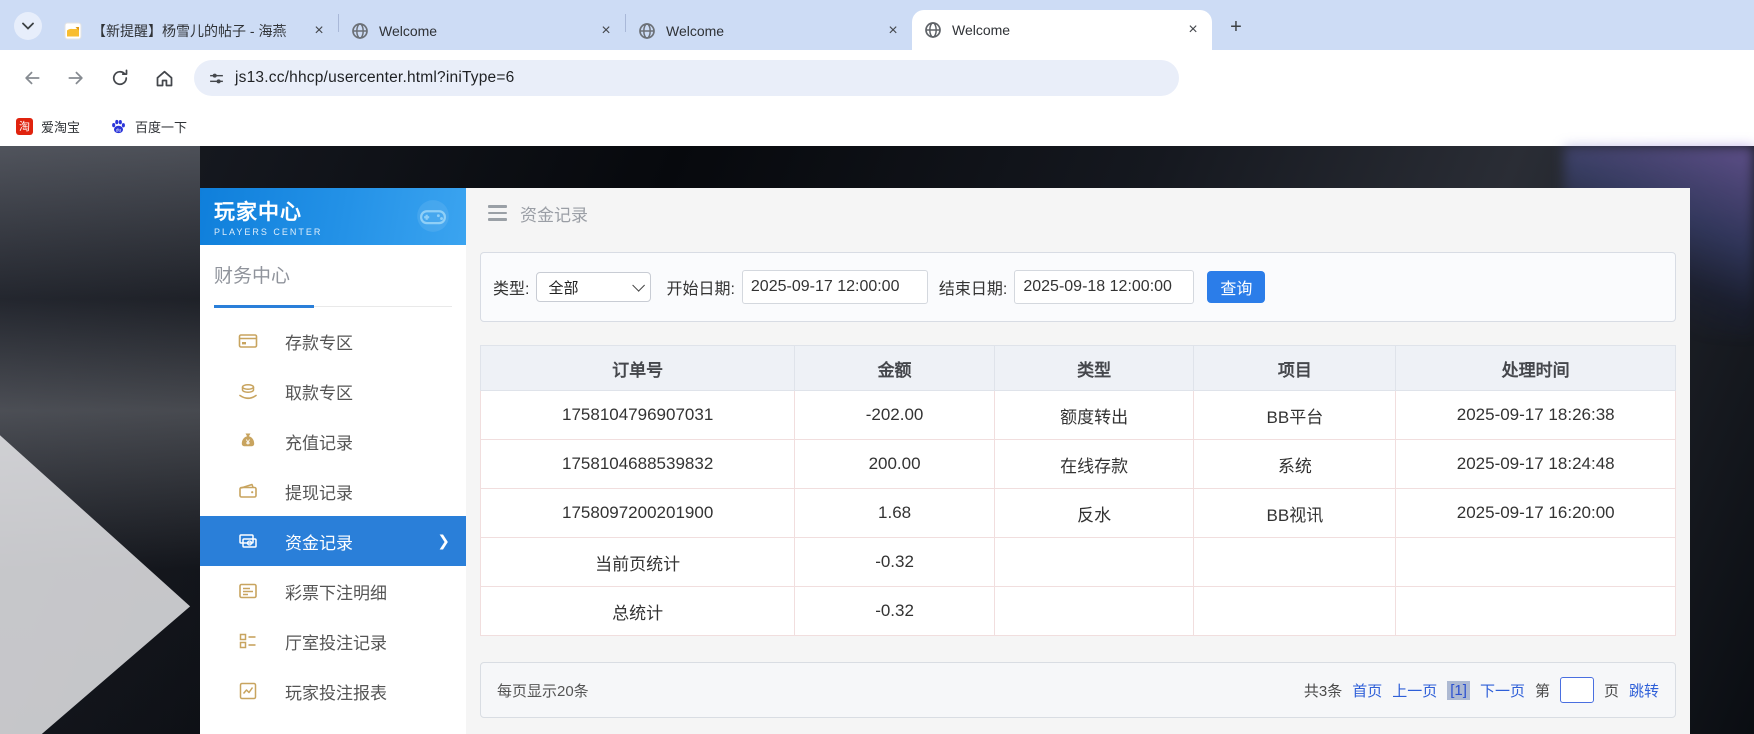  Describe the element at coordinates (375, 77) in the screenshot. I see `url-text: js13.cc/hhcp/usercenter.html?iniType=6` at that location.